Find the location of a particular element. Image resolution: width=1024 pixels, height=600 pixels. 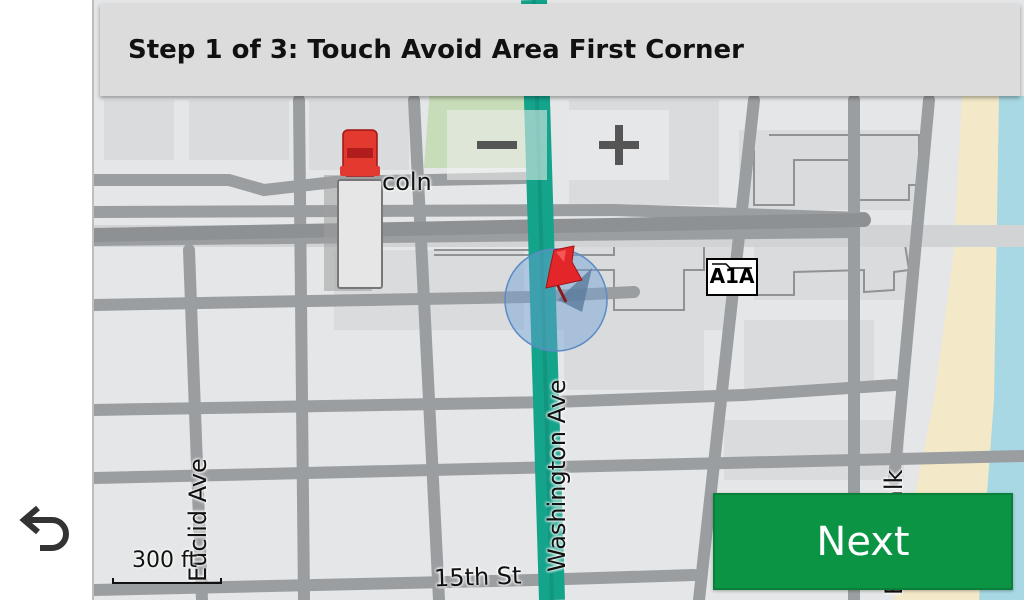

scale-label: 300 ft is located at coordinates (164, 560).